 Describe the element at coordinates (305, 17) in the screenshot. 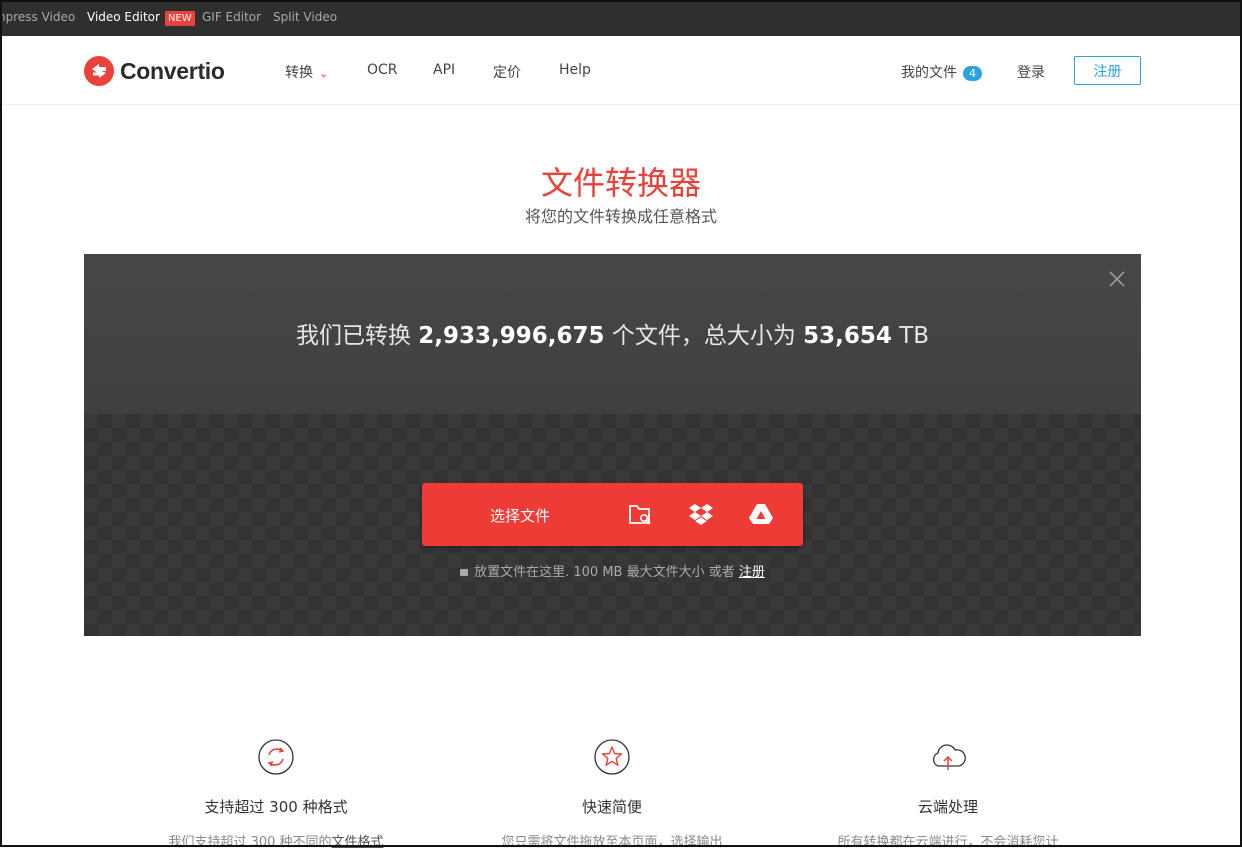

I see `topbar-item-split-video: Split Video` at that location.